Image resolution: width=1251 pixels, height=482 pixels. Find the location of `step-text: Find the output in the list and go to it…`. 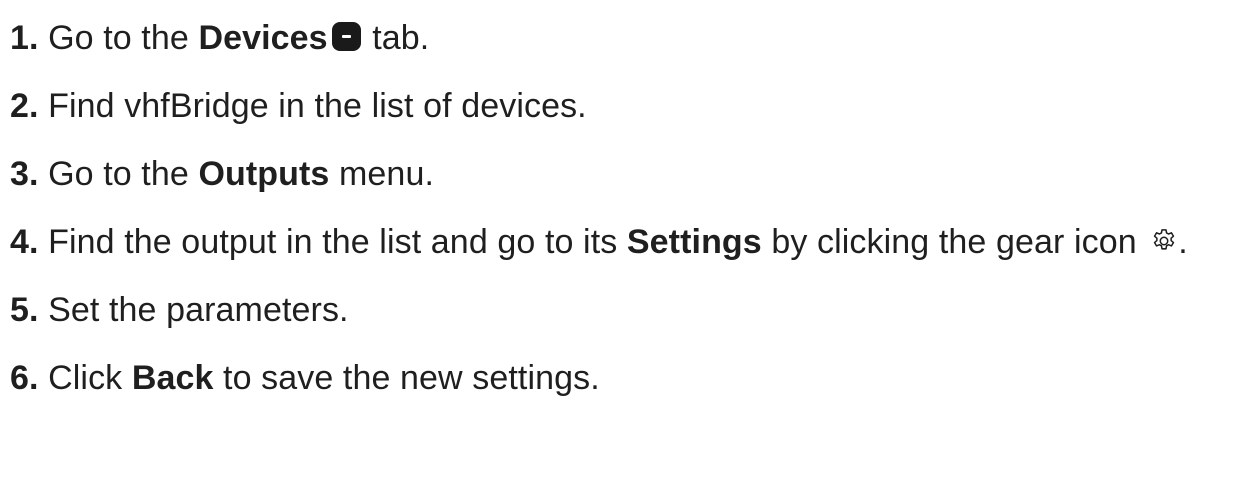

step-text: Find the output in the list and go to it… is located at coordinates (332, 242).